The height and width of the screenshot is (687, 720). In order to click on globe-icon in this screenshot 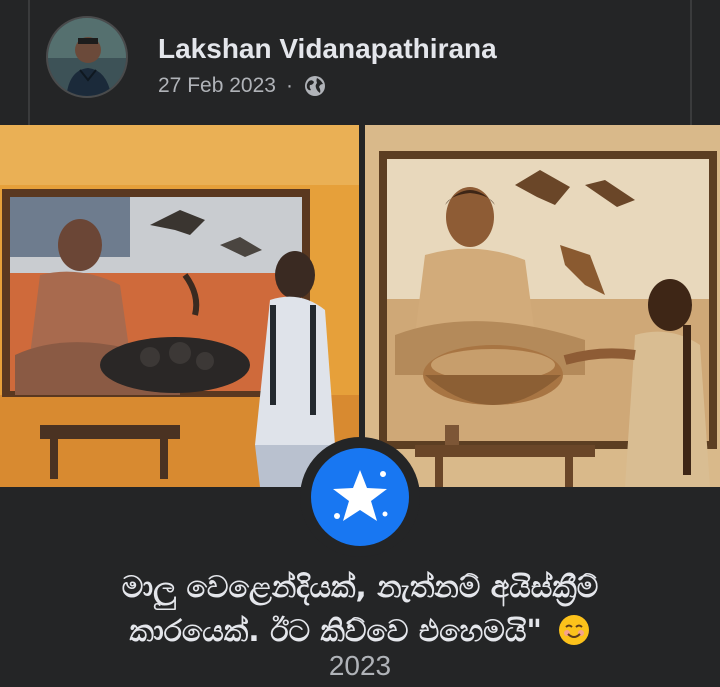, I will do `click(315, 86)`.